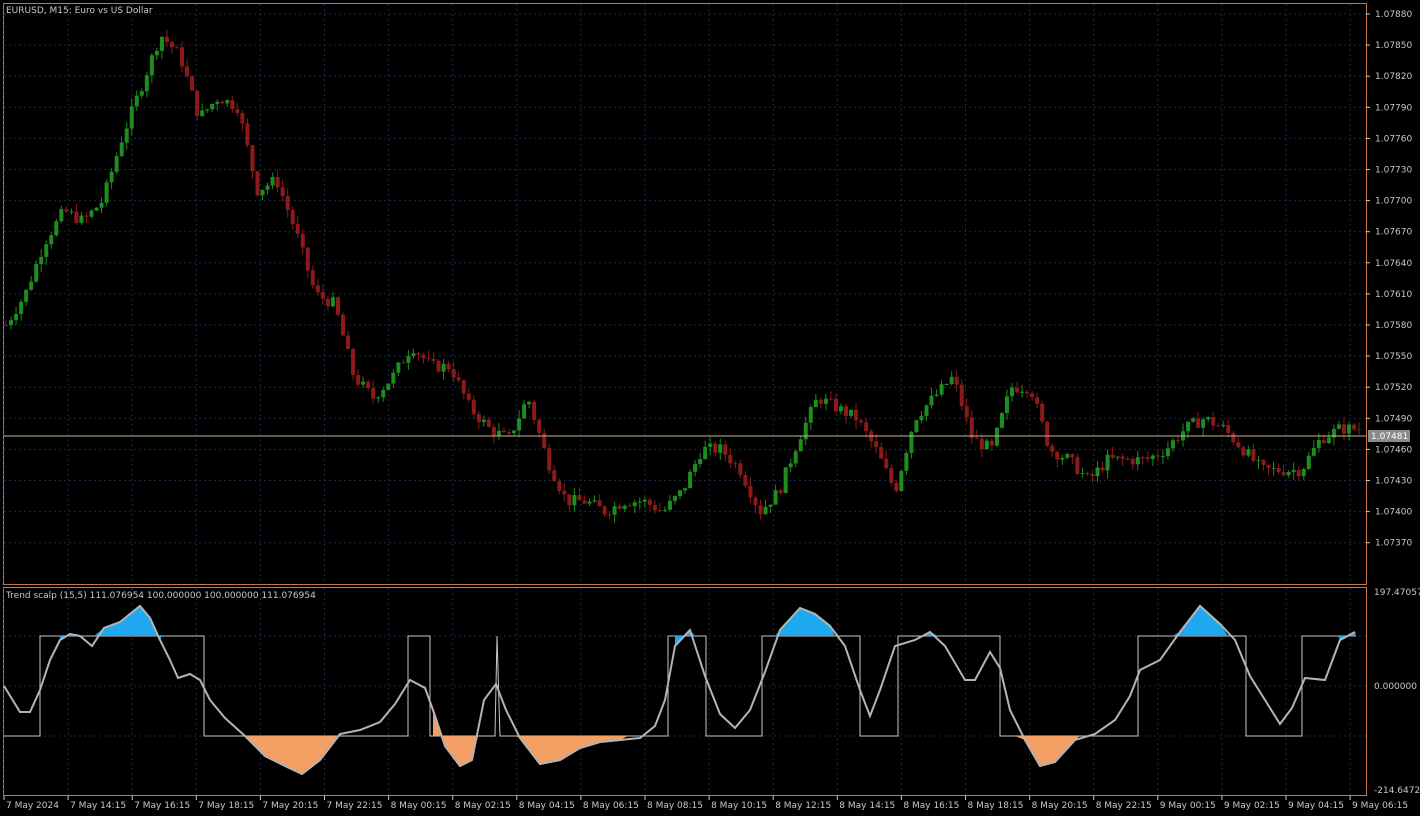 The height and width of the screenshot is (816, 1420). What do you see at coordinates (611, 806) in the screenshot?
I see `time-tick-label: 8 May 06:15` at bounding box center [611, 806].